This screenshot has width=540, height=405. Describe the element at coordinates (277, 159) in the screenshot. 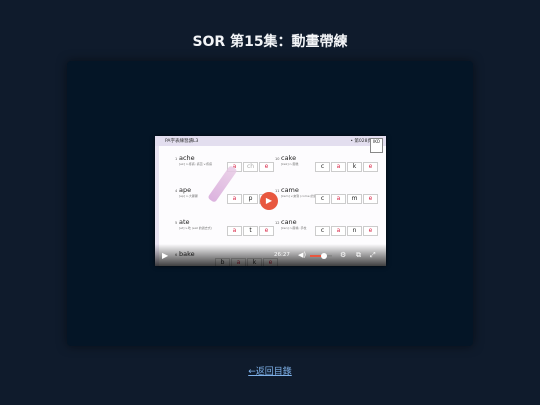

I see `word-number: 10` at that location.